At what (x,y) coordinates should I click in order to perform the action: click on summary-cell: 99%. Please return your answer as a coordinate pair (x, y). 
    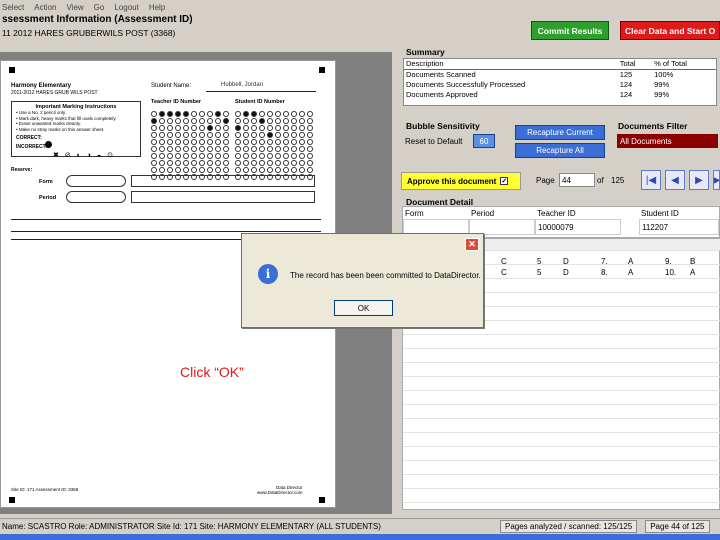
    Looking at the image, I should click on (662, 94).